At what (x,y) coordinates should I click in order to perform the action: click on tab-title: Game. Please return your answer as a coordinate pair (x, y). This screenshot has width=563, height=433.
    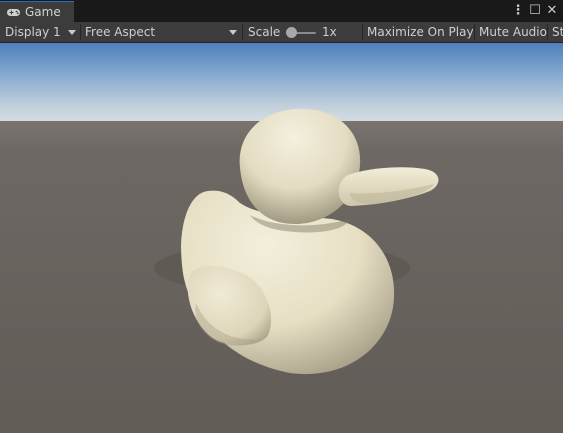
    Looking at the image, I should click on (43, 12).